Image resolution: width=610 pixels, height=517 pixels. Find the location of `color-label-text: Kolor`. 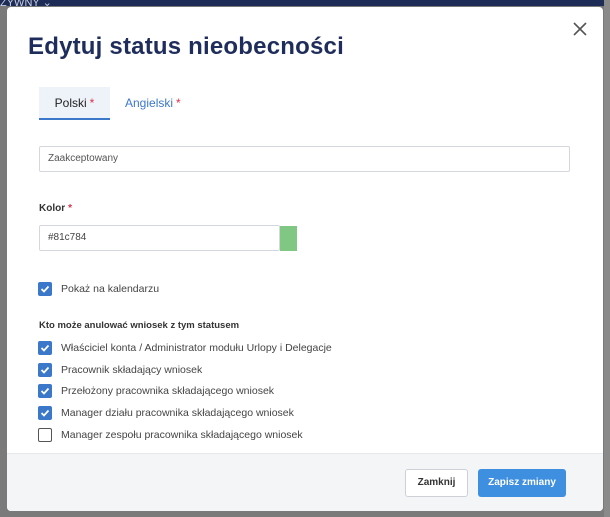

color-label-text: Kolor is located at coordinates (52, 208).